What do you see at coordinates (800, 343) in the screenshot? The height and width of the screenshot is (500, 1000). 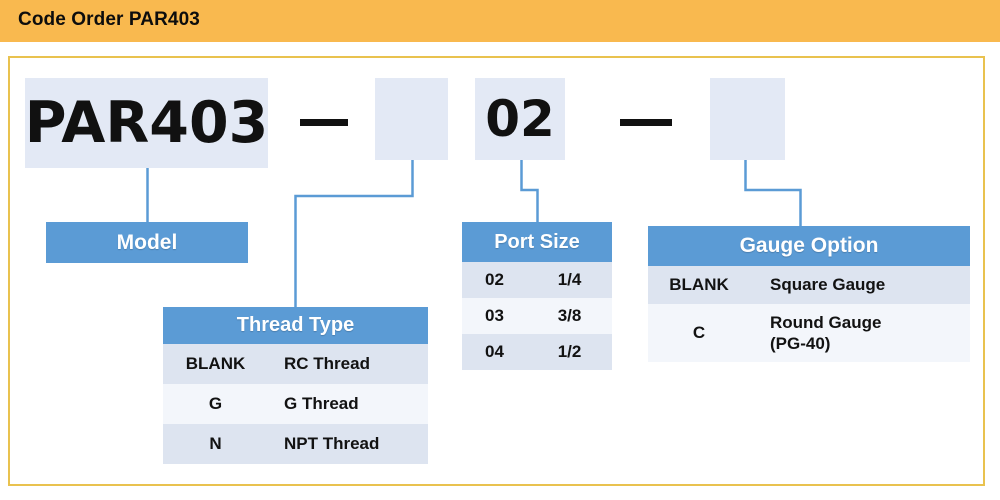 I see `gauge-option-desc-line2: (PG-40)` at bounding box center [800, 343].